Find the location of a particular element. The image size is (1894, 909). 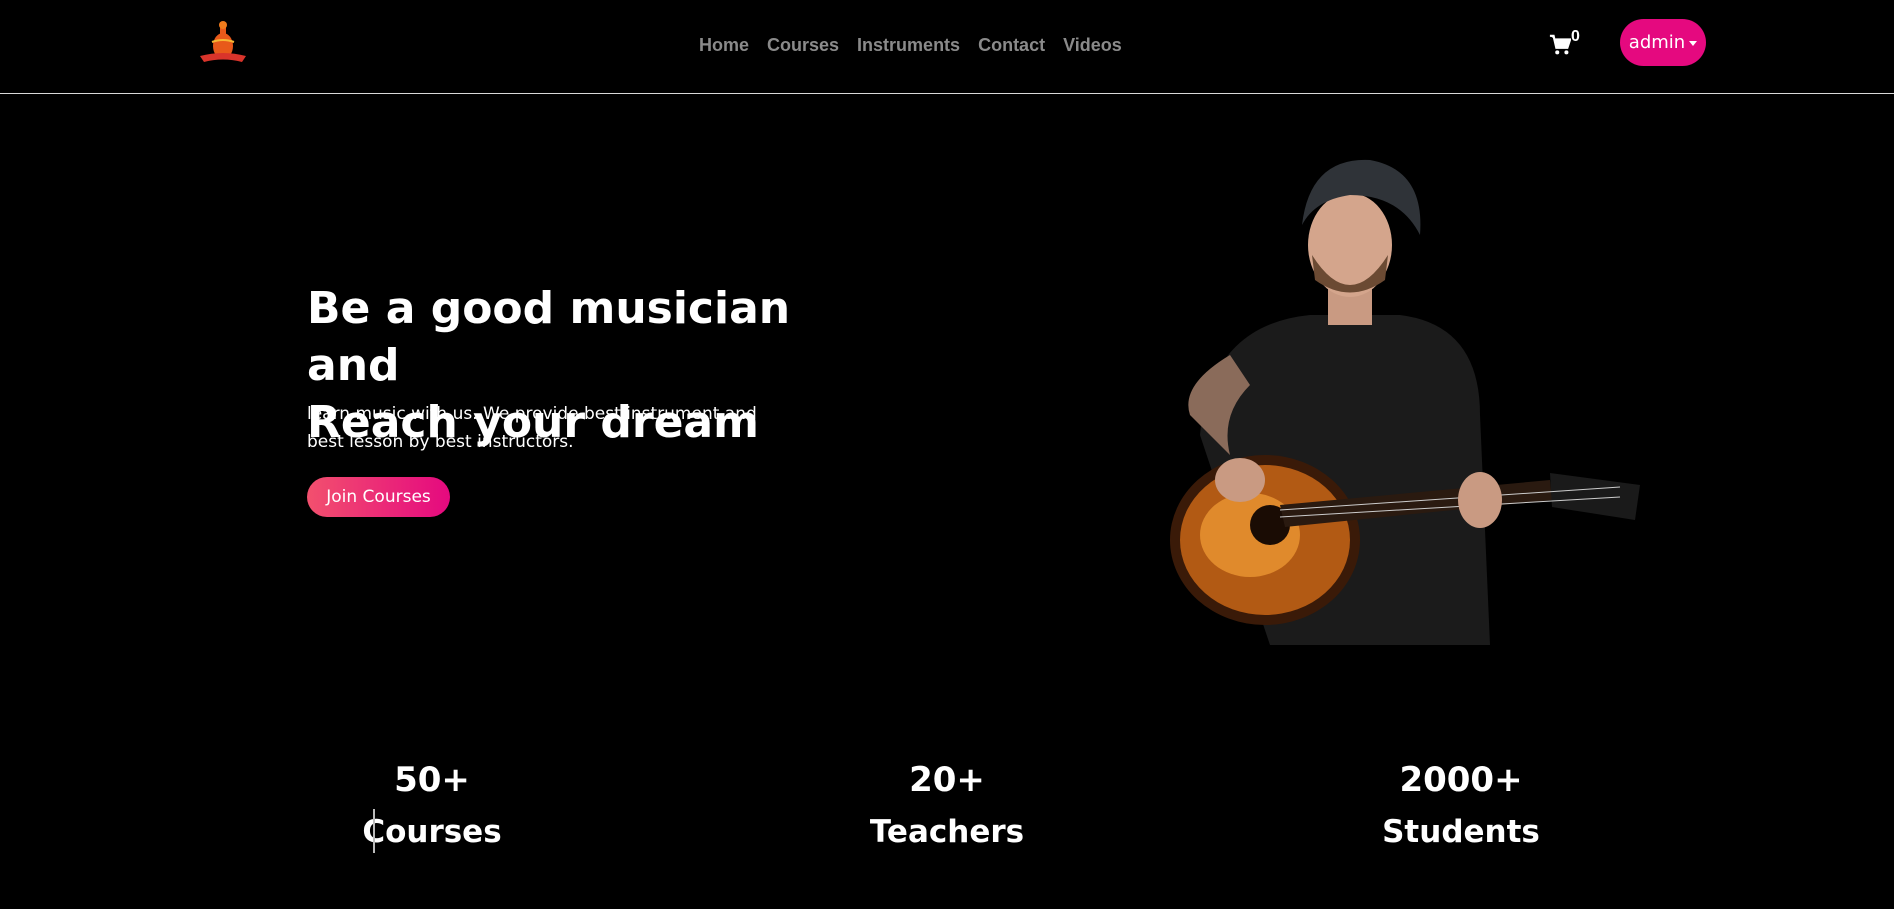

main-nav: Home Courses Instruments Contact Videos is located at coordinates (919, 45).